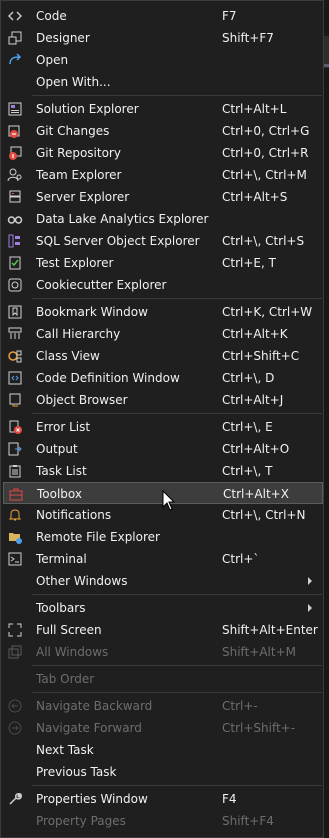 The height and width of the screenshot is (838, 329). Describe the element at coordinates (15, 219) in the screenshot. I see `data-lake-icon` at that location.